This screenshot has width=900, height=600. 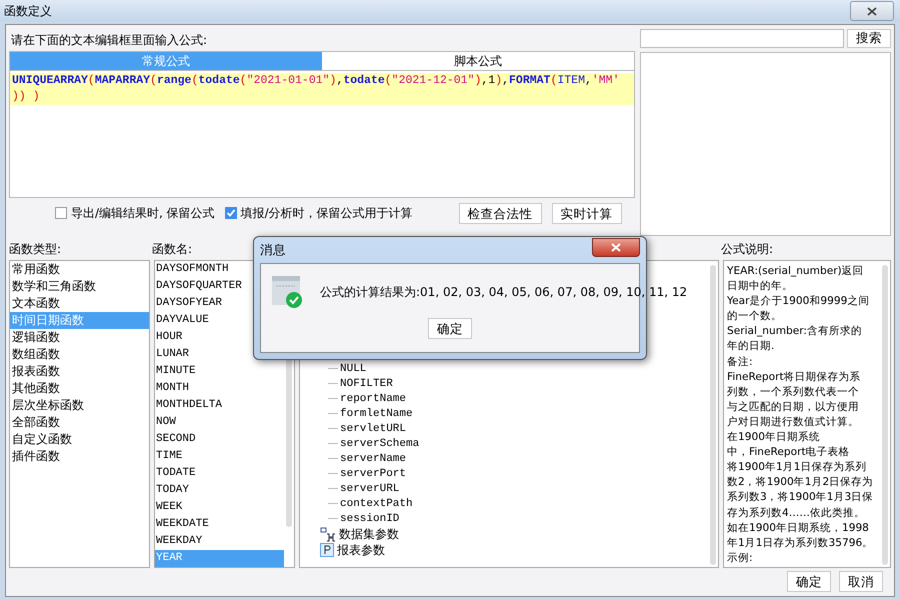 What do you see at coordinates (219, 405) in the screenshot?
I see `function-name-item: MONTHDELTA` at bounding box center [219, 405].